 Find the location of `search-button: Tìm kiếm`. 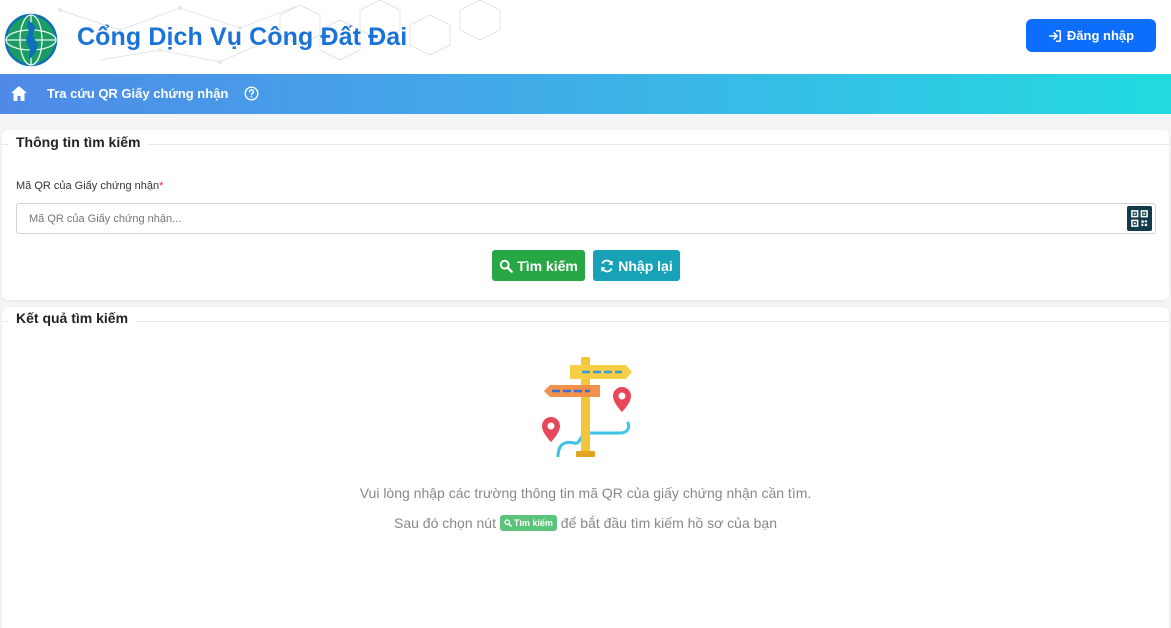

search-button: Tìm kiếm is located at coordinates (538, 265).